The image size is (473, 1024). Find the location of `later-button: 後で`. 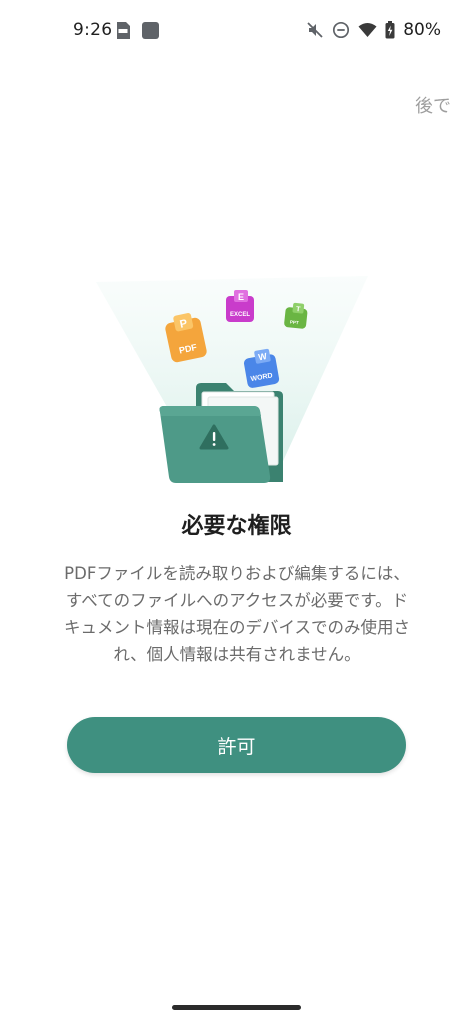

later-button: 後で is located at coordinates (433, 105).